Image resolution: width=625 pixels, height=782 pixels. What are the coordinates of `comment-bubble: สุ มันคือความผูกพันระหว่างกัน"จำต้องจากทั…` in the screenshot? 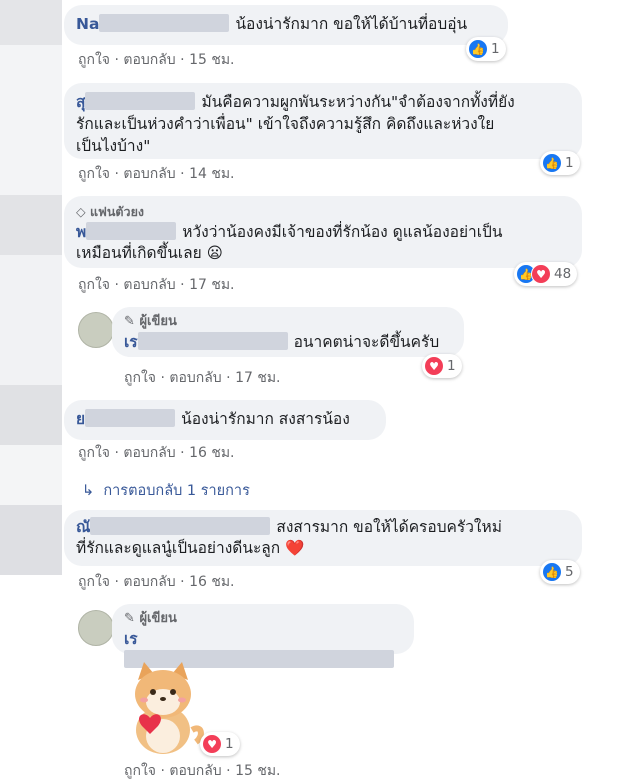 It's located at (323, 121).